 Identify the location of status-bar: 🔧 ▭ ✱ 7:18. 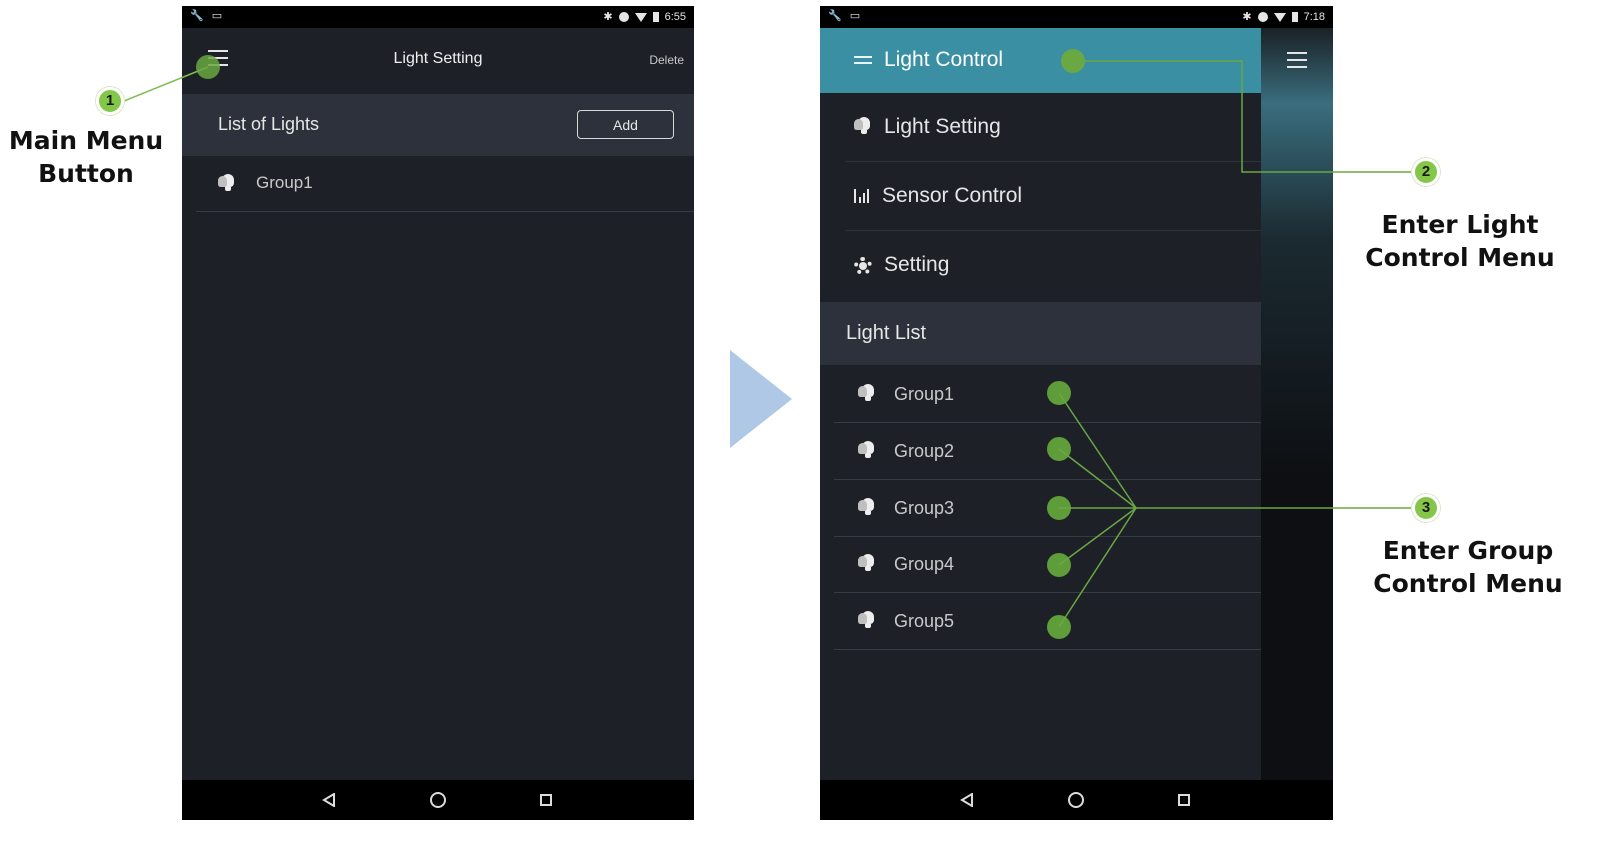
(1076, 17).